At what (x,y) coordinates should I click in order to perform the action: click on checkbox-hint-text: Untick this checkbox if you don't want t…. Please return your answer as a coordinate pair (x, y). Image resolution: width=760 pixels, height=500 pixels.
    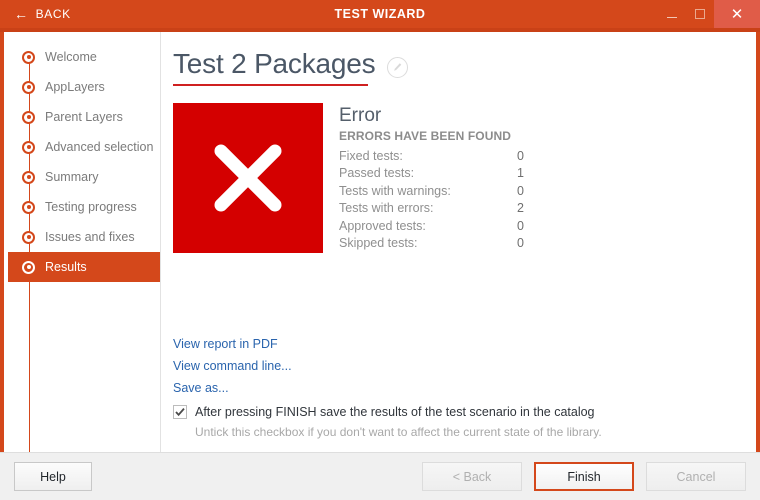
    Looking at the image, I should click on (398, 432).